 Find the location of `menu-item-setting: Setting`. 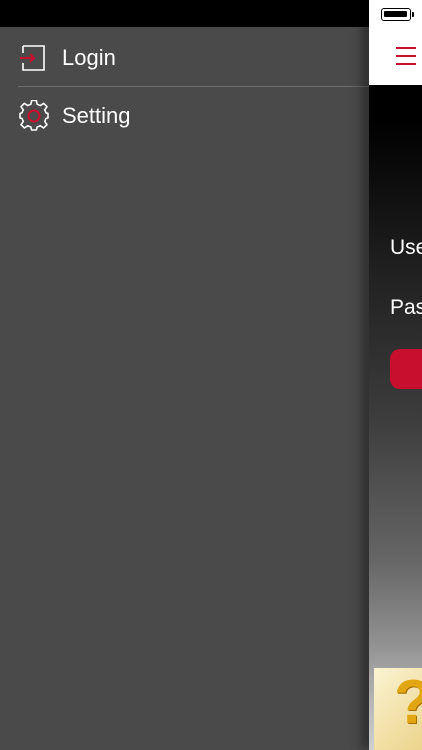

menu-item-setting: Setting is located at coordinates (184, 116).